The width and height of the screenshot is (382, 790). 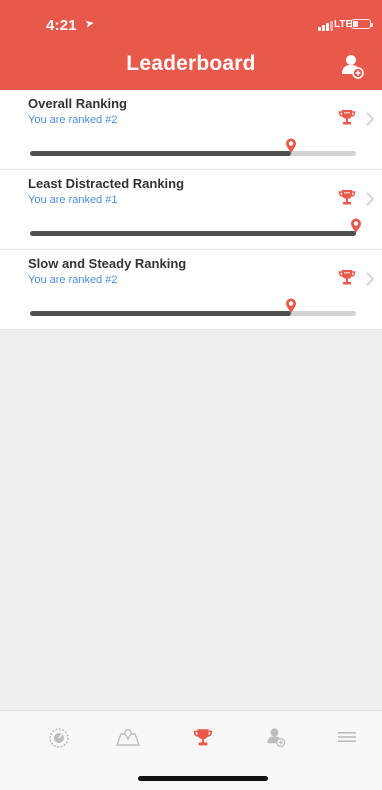 What do you see at coordinates (326, 26) in the screenshot?
I see `signal-icon` at bounding box center [326, 26].